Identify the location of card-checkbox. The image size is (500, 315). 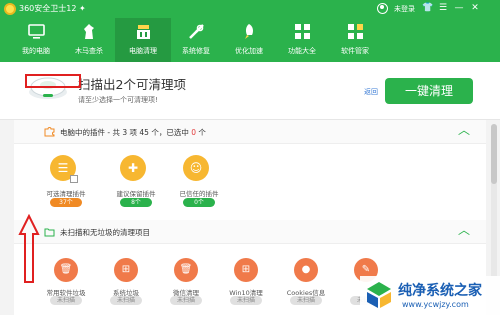
(74, 179).